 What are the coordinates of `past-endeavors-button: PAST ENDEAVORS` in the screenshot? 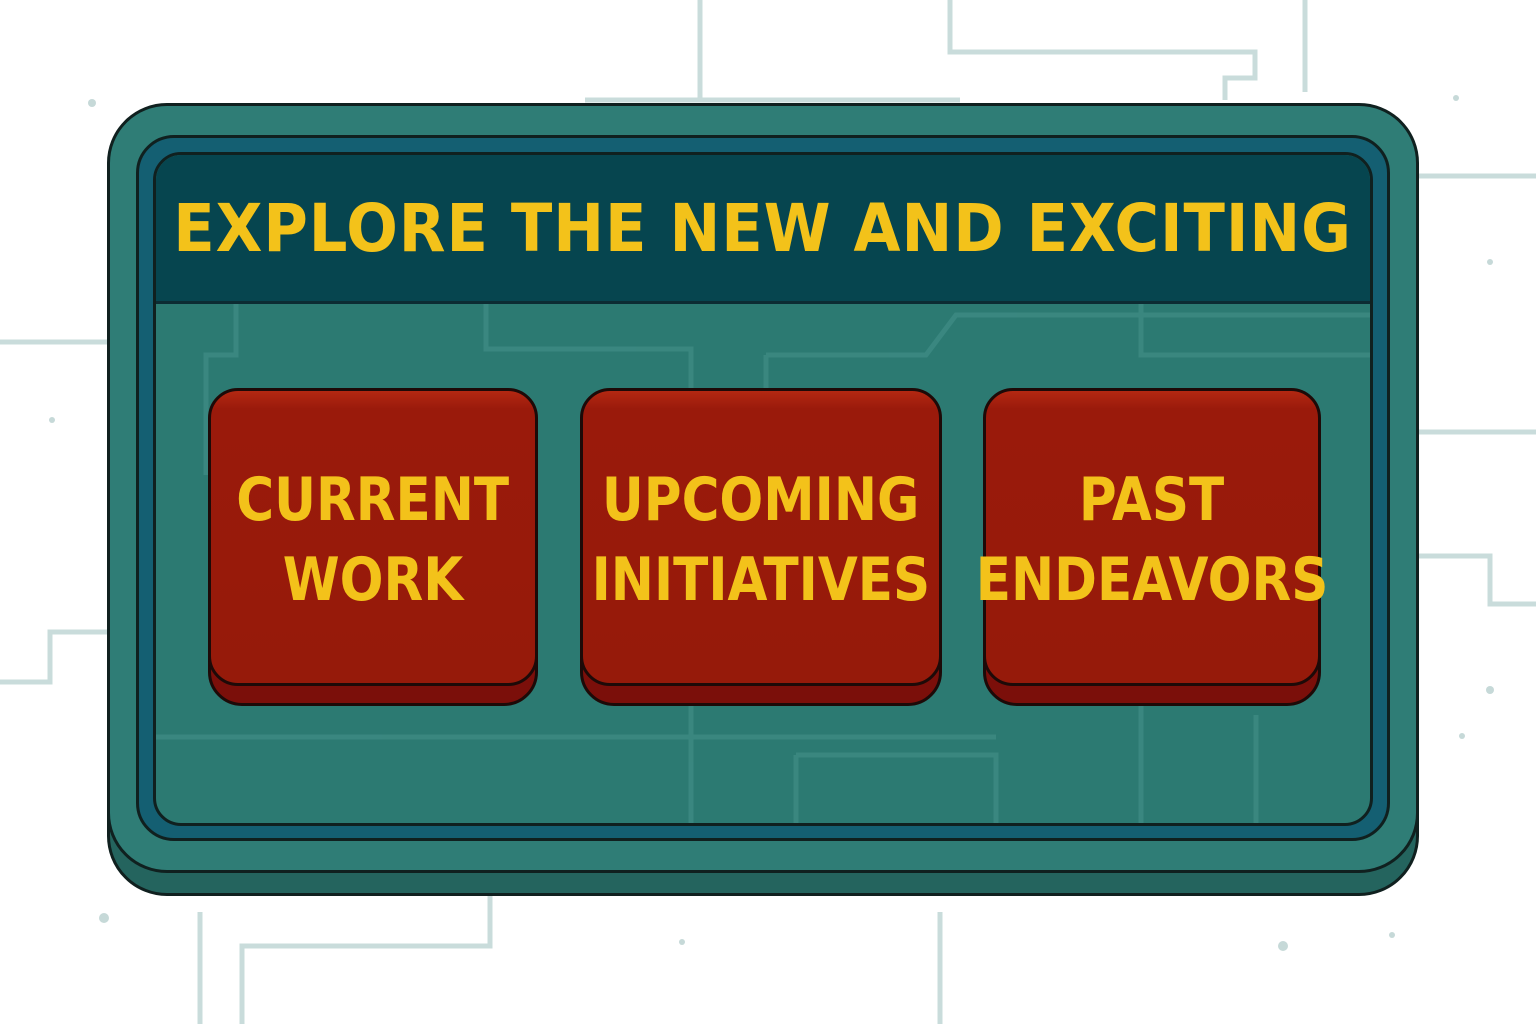 It's located at (1152, 547).